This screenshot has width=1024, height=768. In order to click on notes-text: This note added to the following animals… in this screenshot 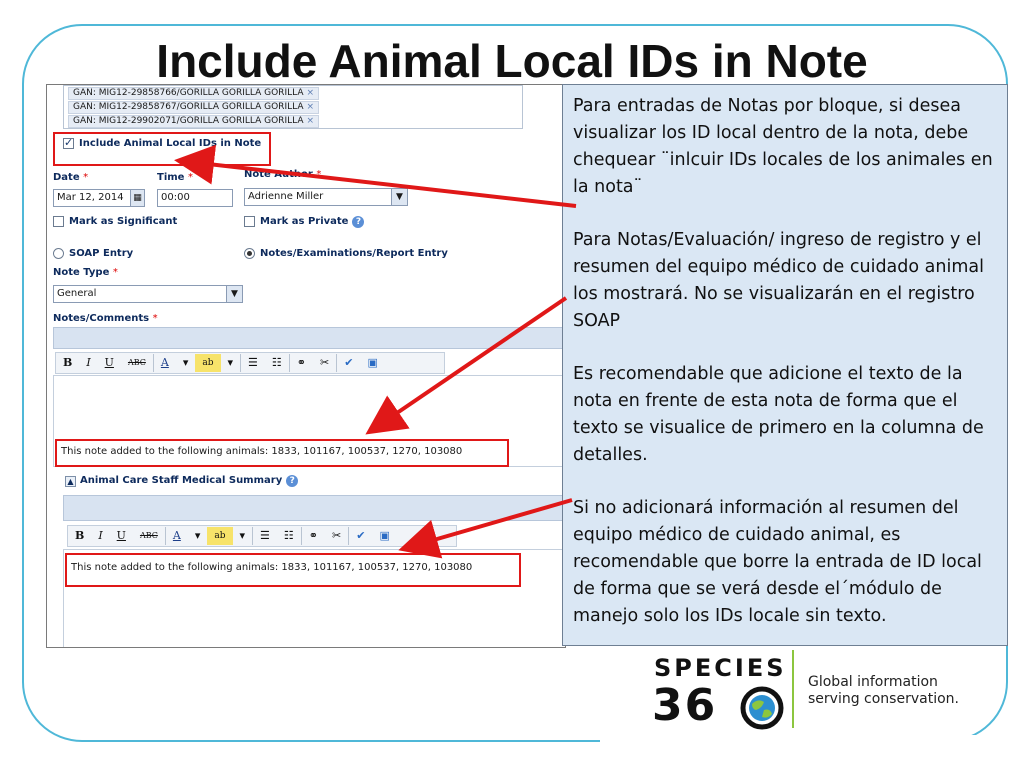, I will do `click(262, 451)`.